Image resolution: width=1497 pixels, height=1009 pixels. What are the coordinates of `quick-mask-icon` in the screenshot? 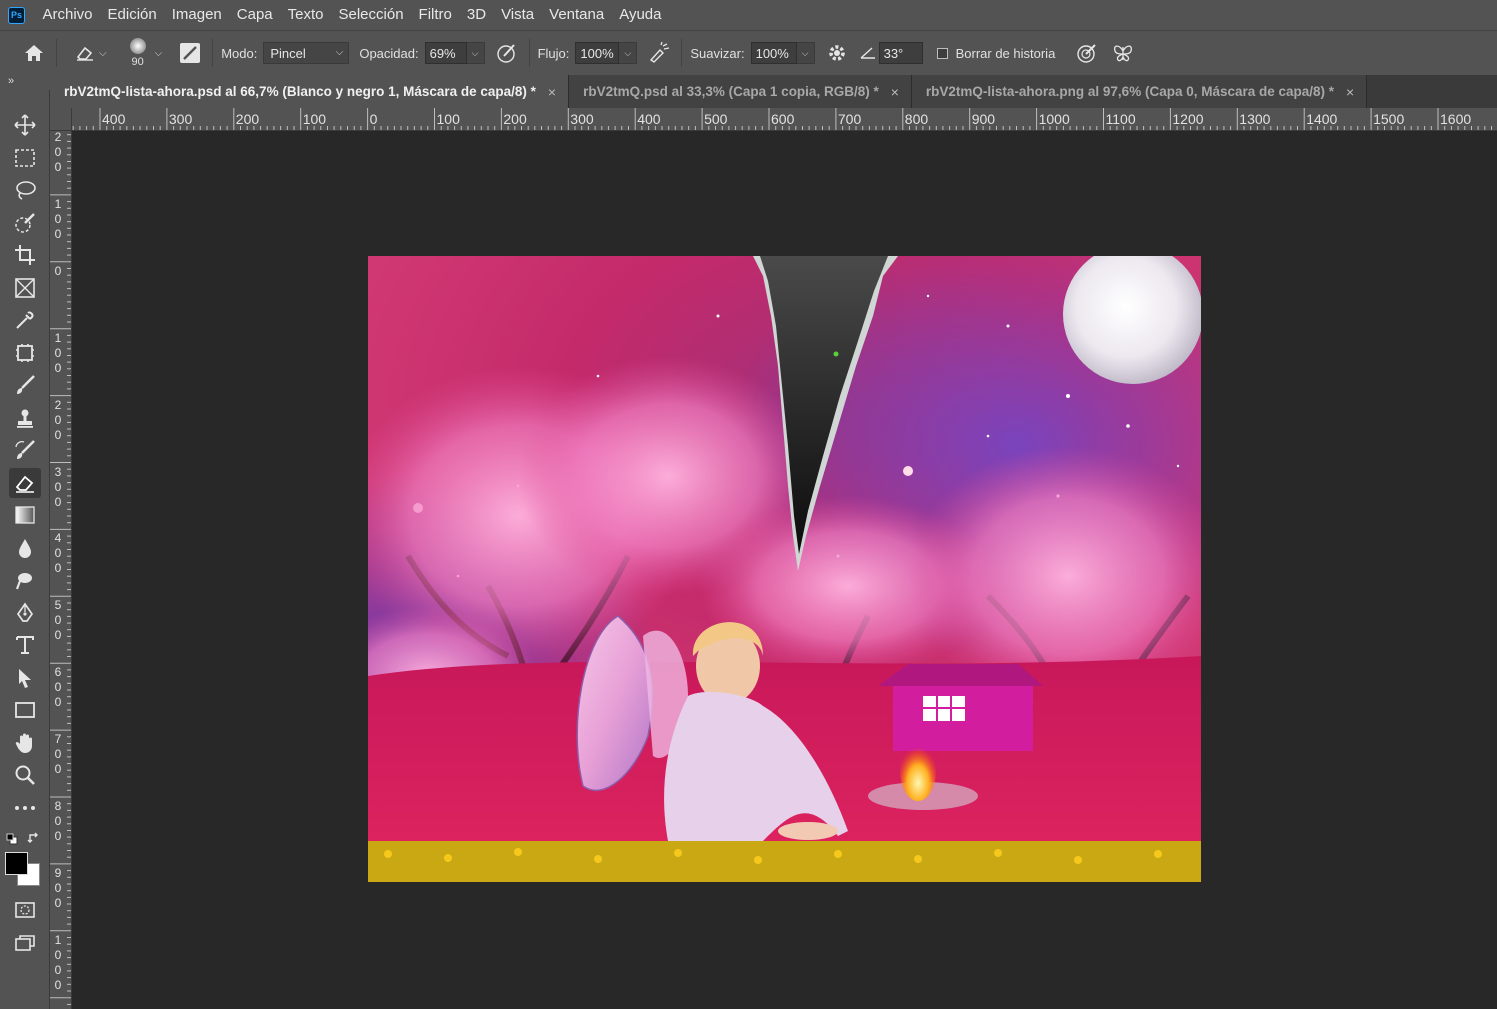 It's located at (25, 910).